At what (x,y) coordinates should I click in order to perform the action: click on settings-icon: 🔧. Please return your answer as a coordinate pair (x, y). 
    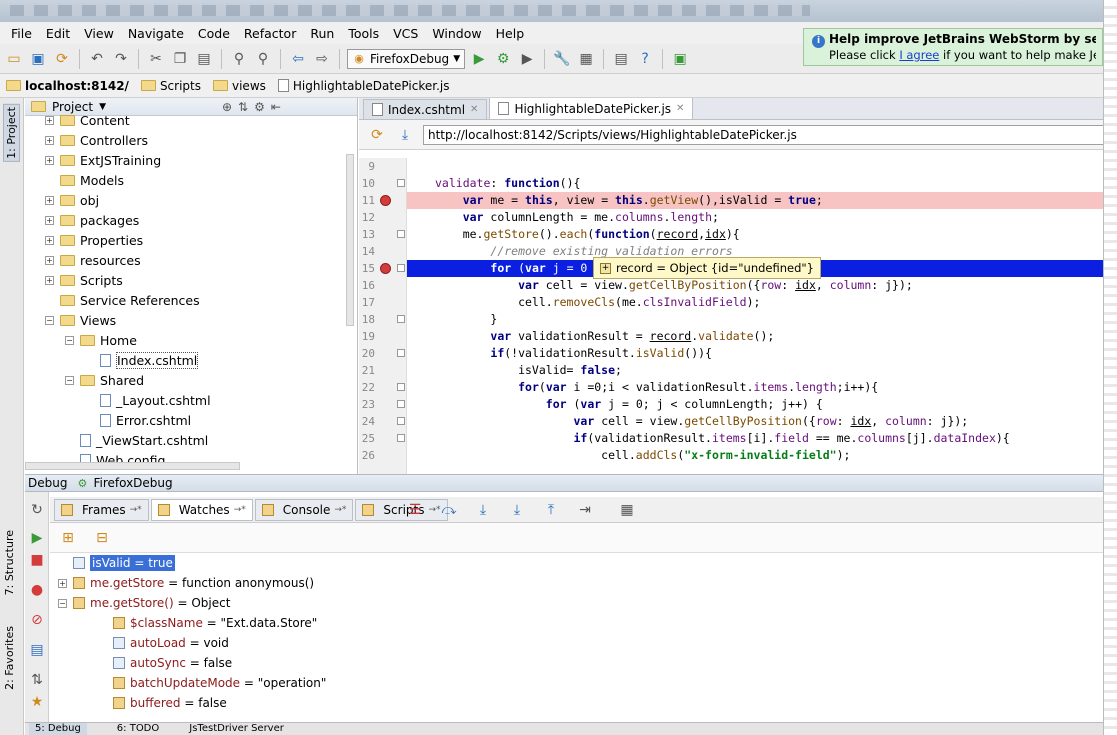
    Looking at the image, I should click on (562, 59).